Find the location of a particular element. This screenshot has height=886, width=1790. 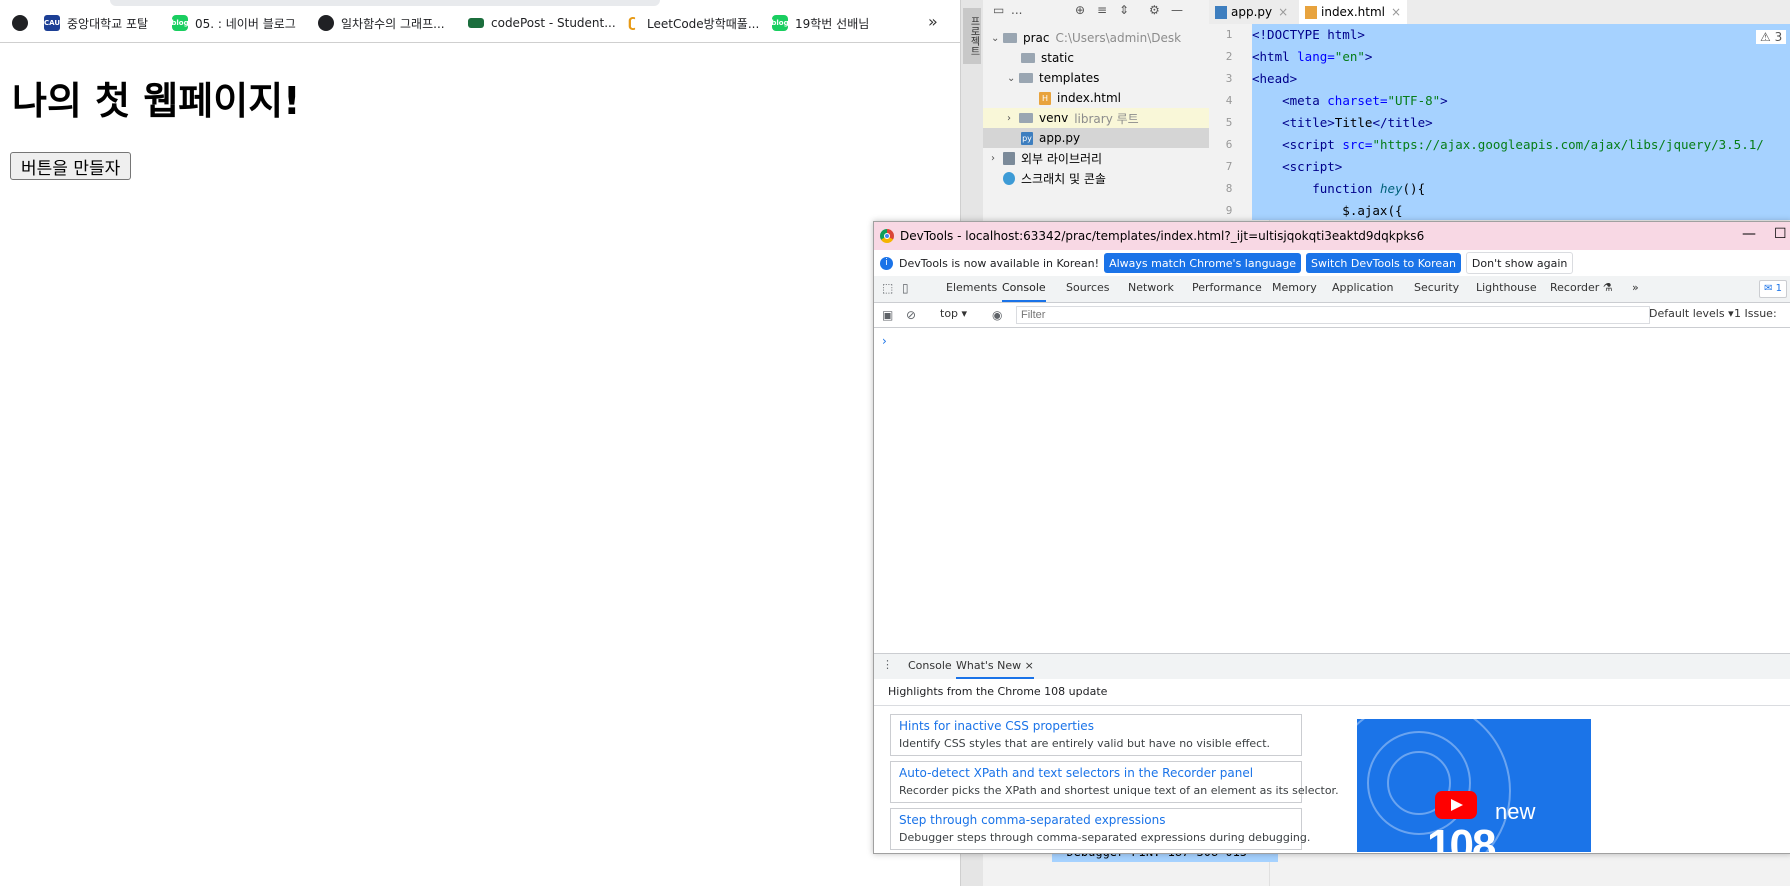

line-number: 3 is located at coordinates (1229, 78).